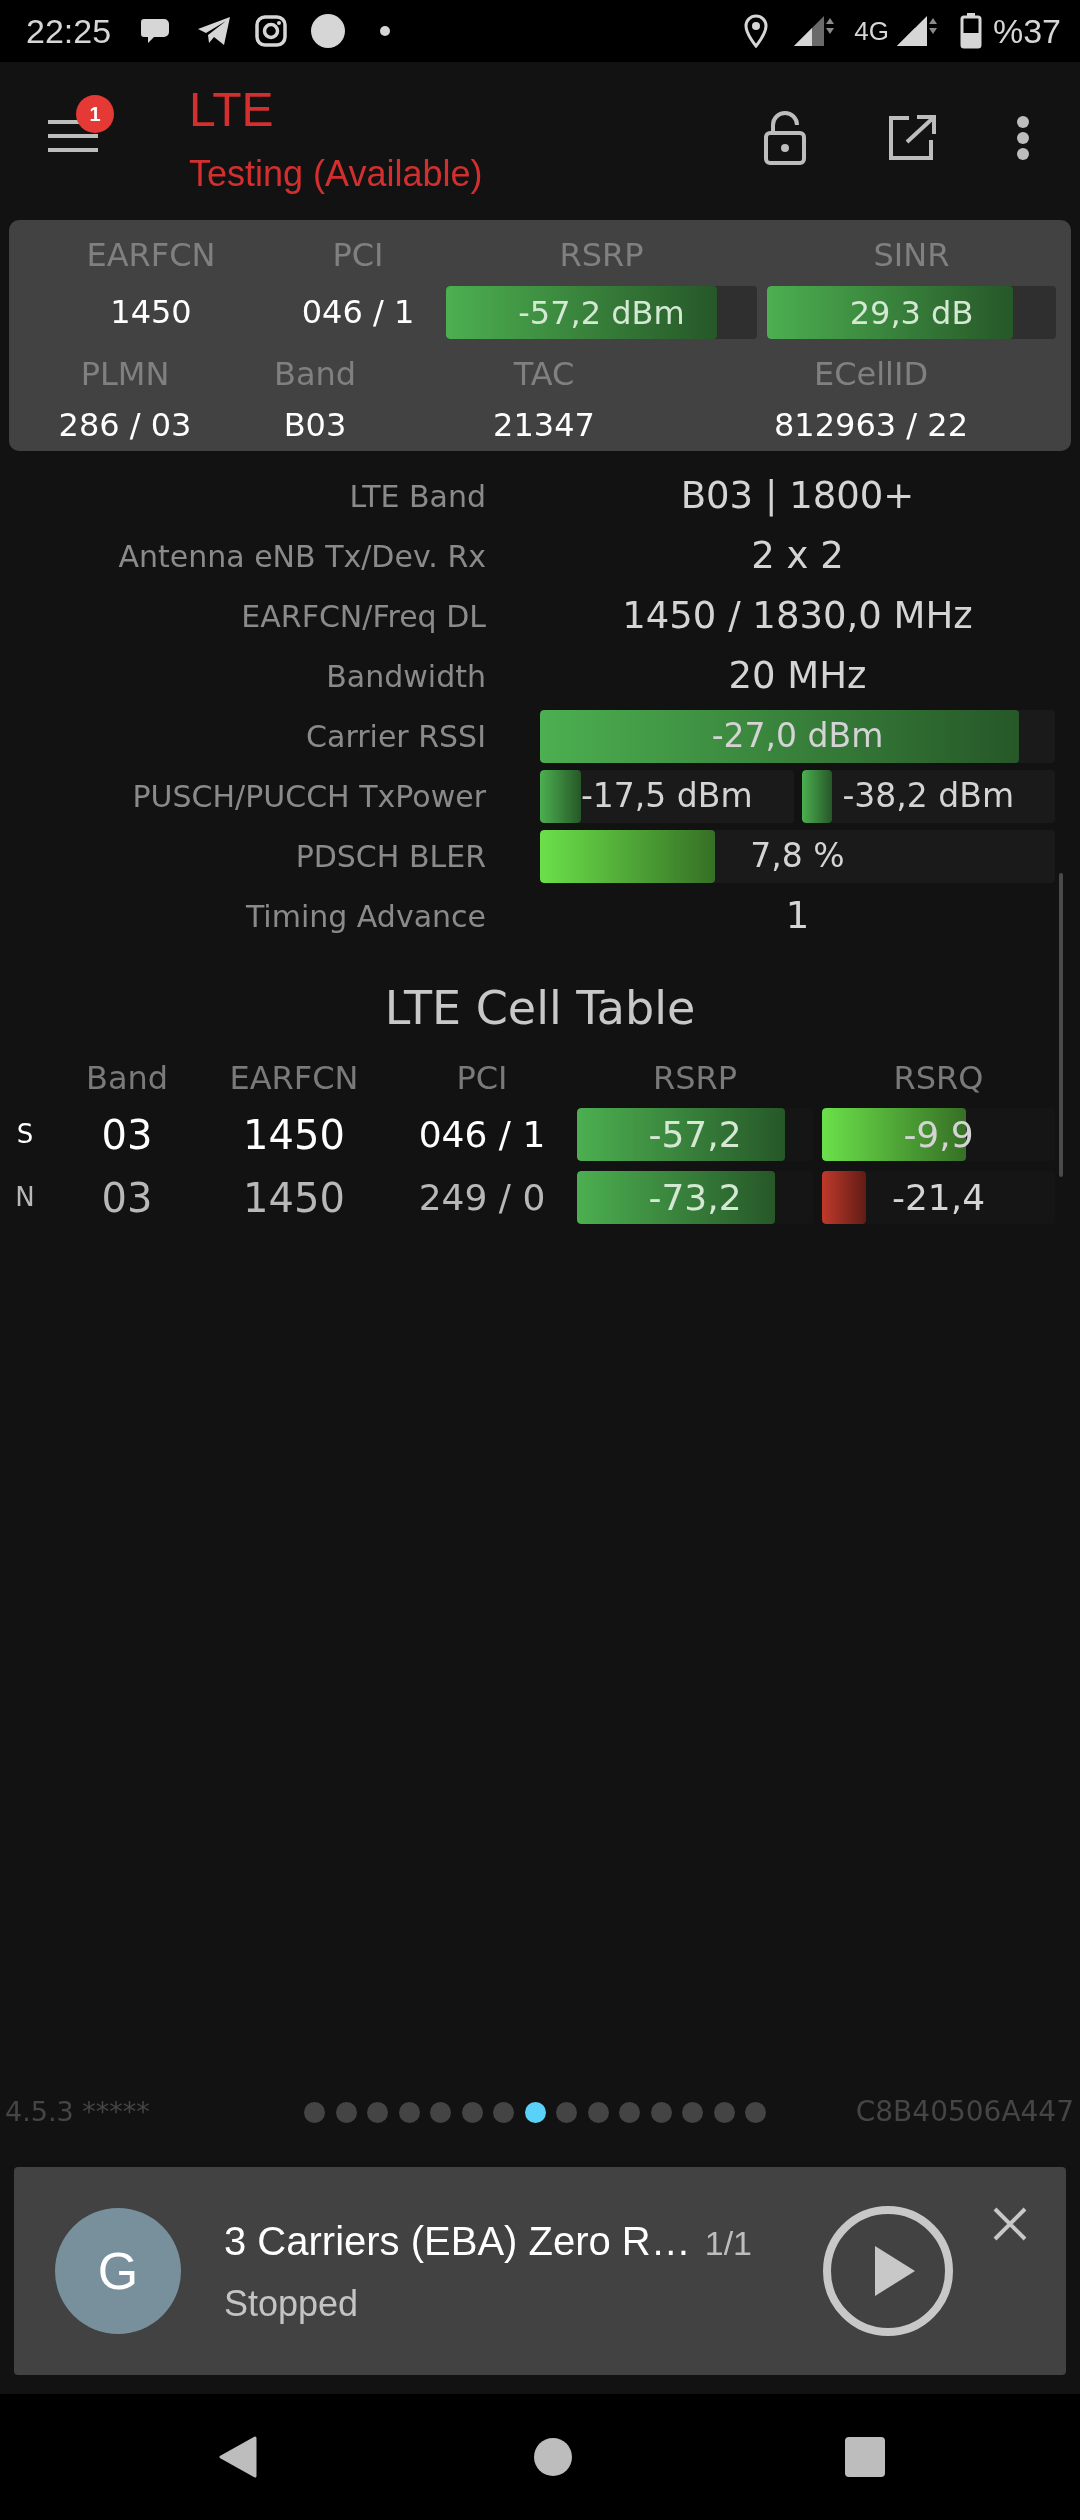 The width and height of the screenshot is (1080, 2520). I want to click on back-button, so click(238, 2457).